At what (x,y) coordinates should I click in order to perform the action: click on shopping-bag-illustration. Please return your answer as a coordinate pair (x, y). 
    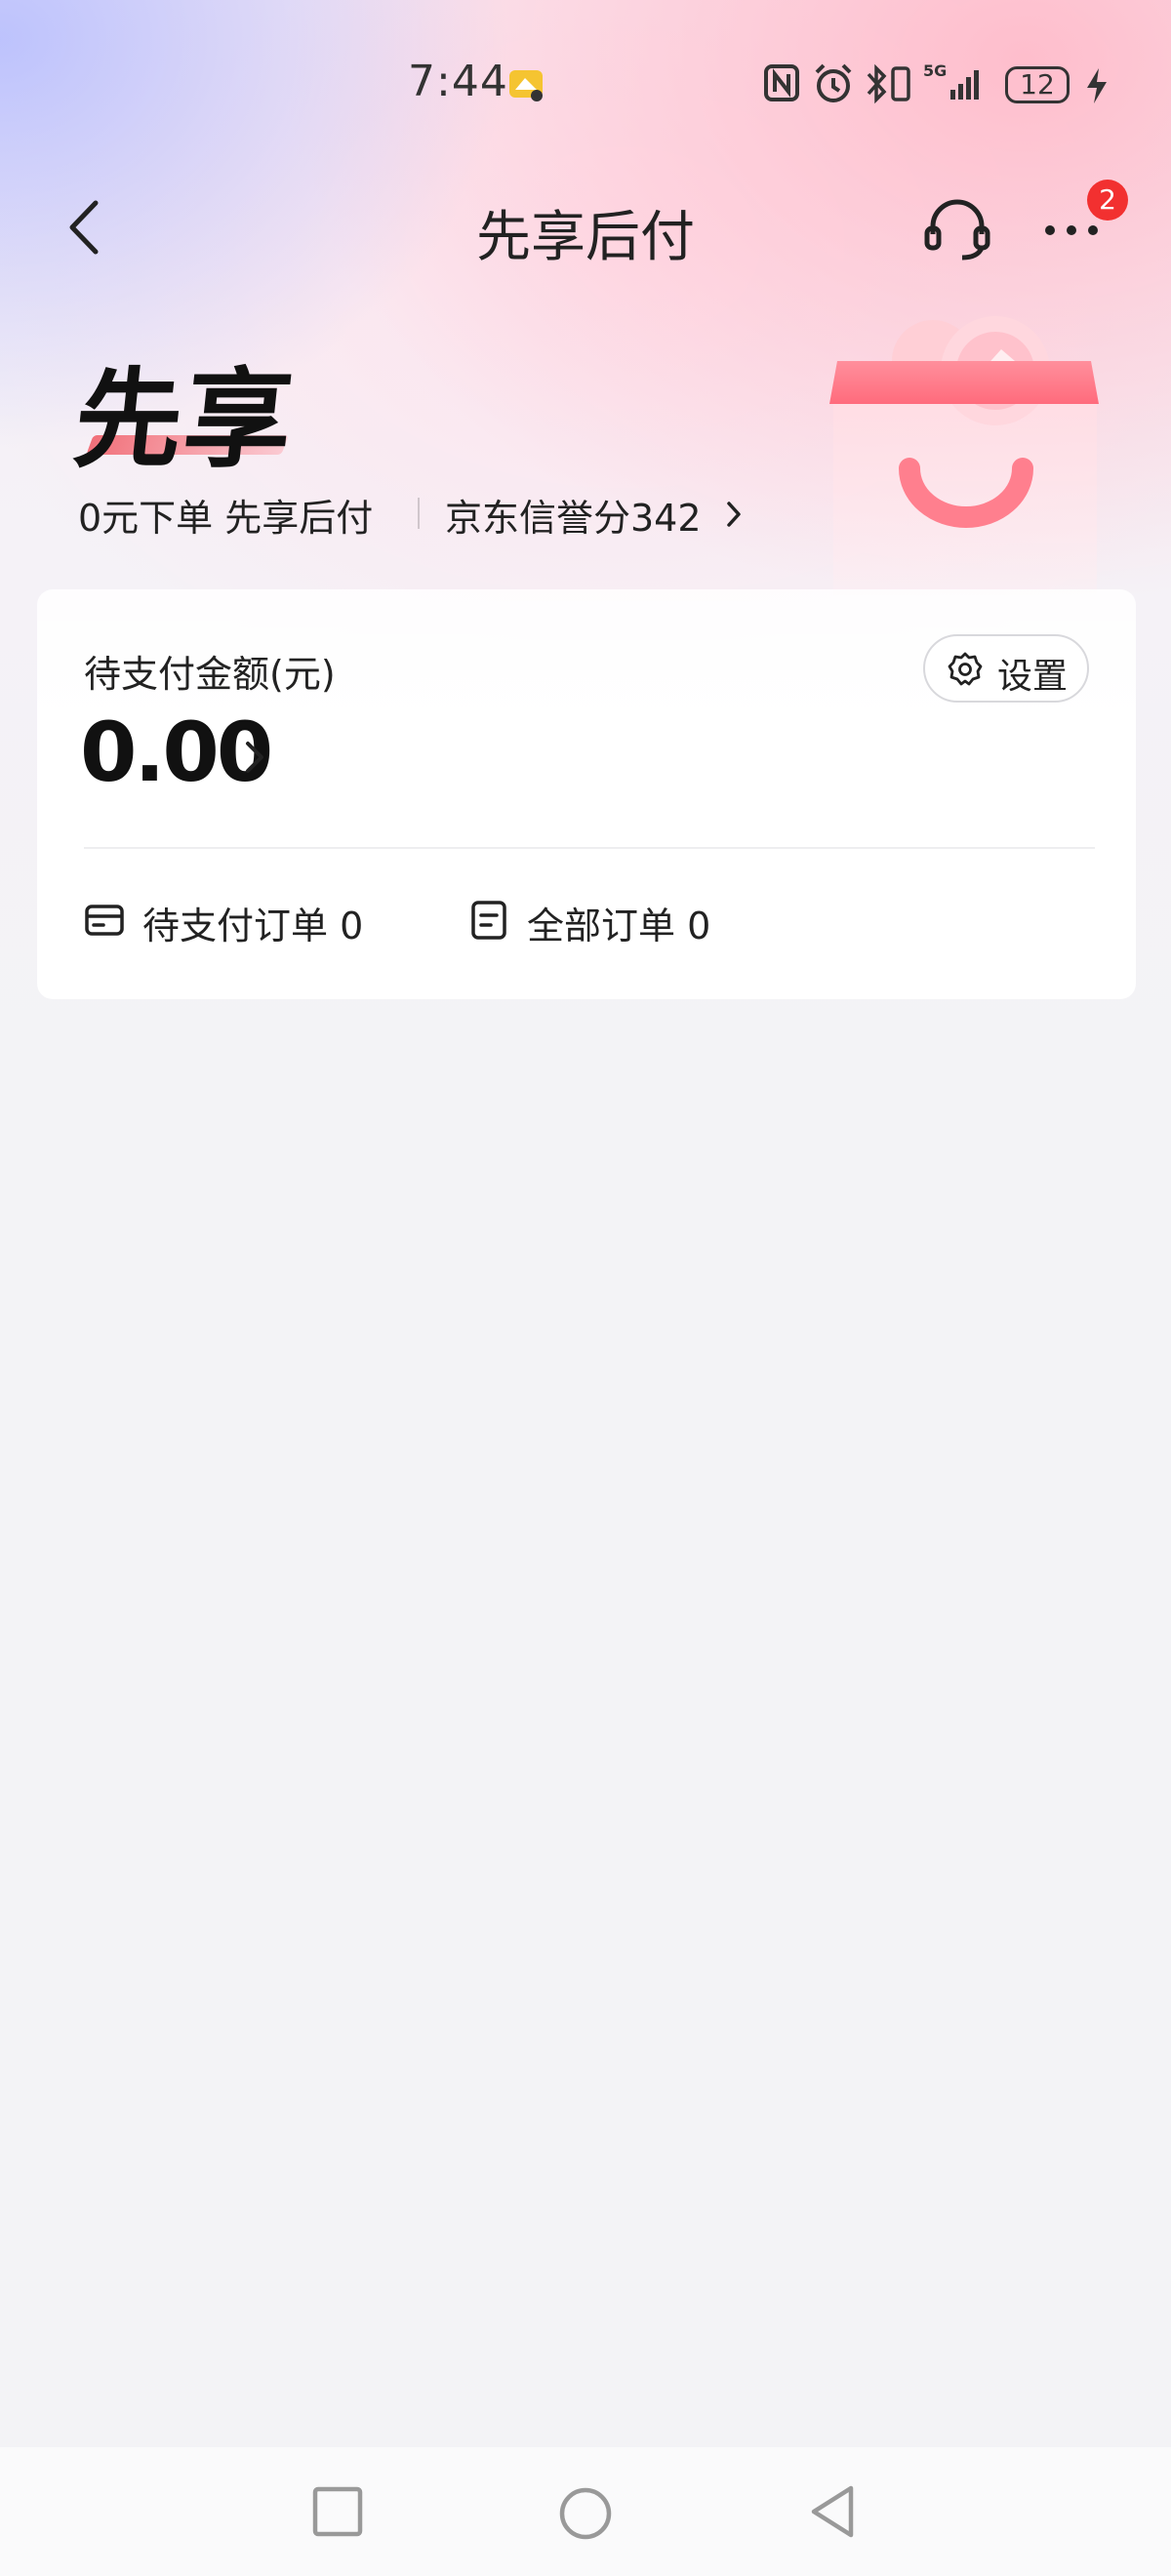
    Looking at the image, I should click on (964, 455).